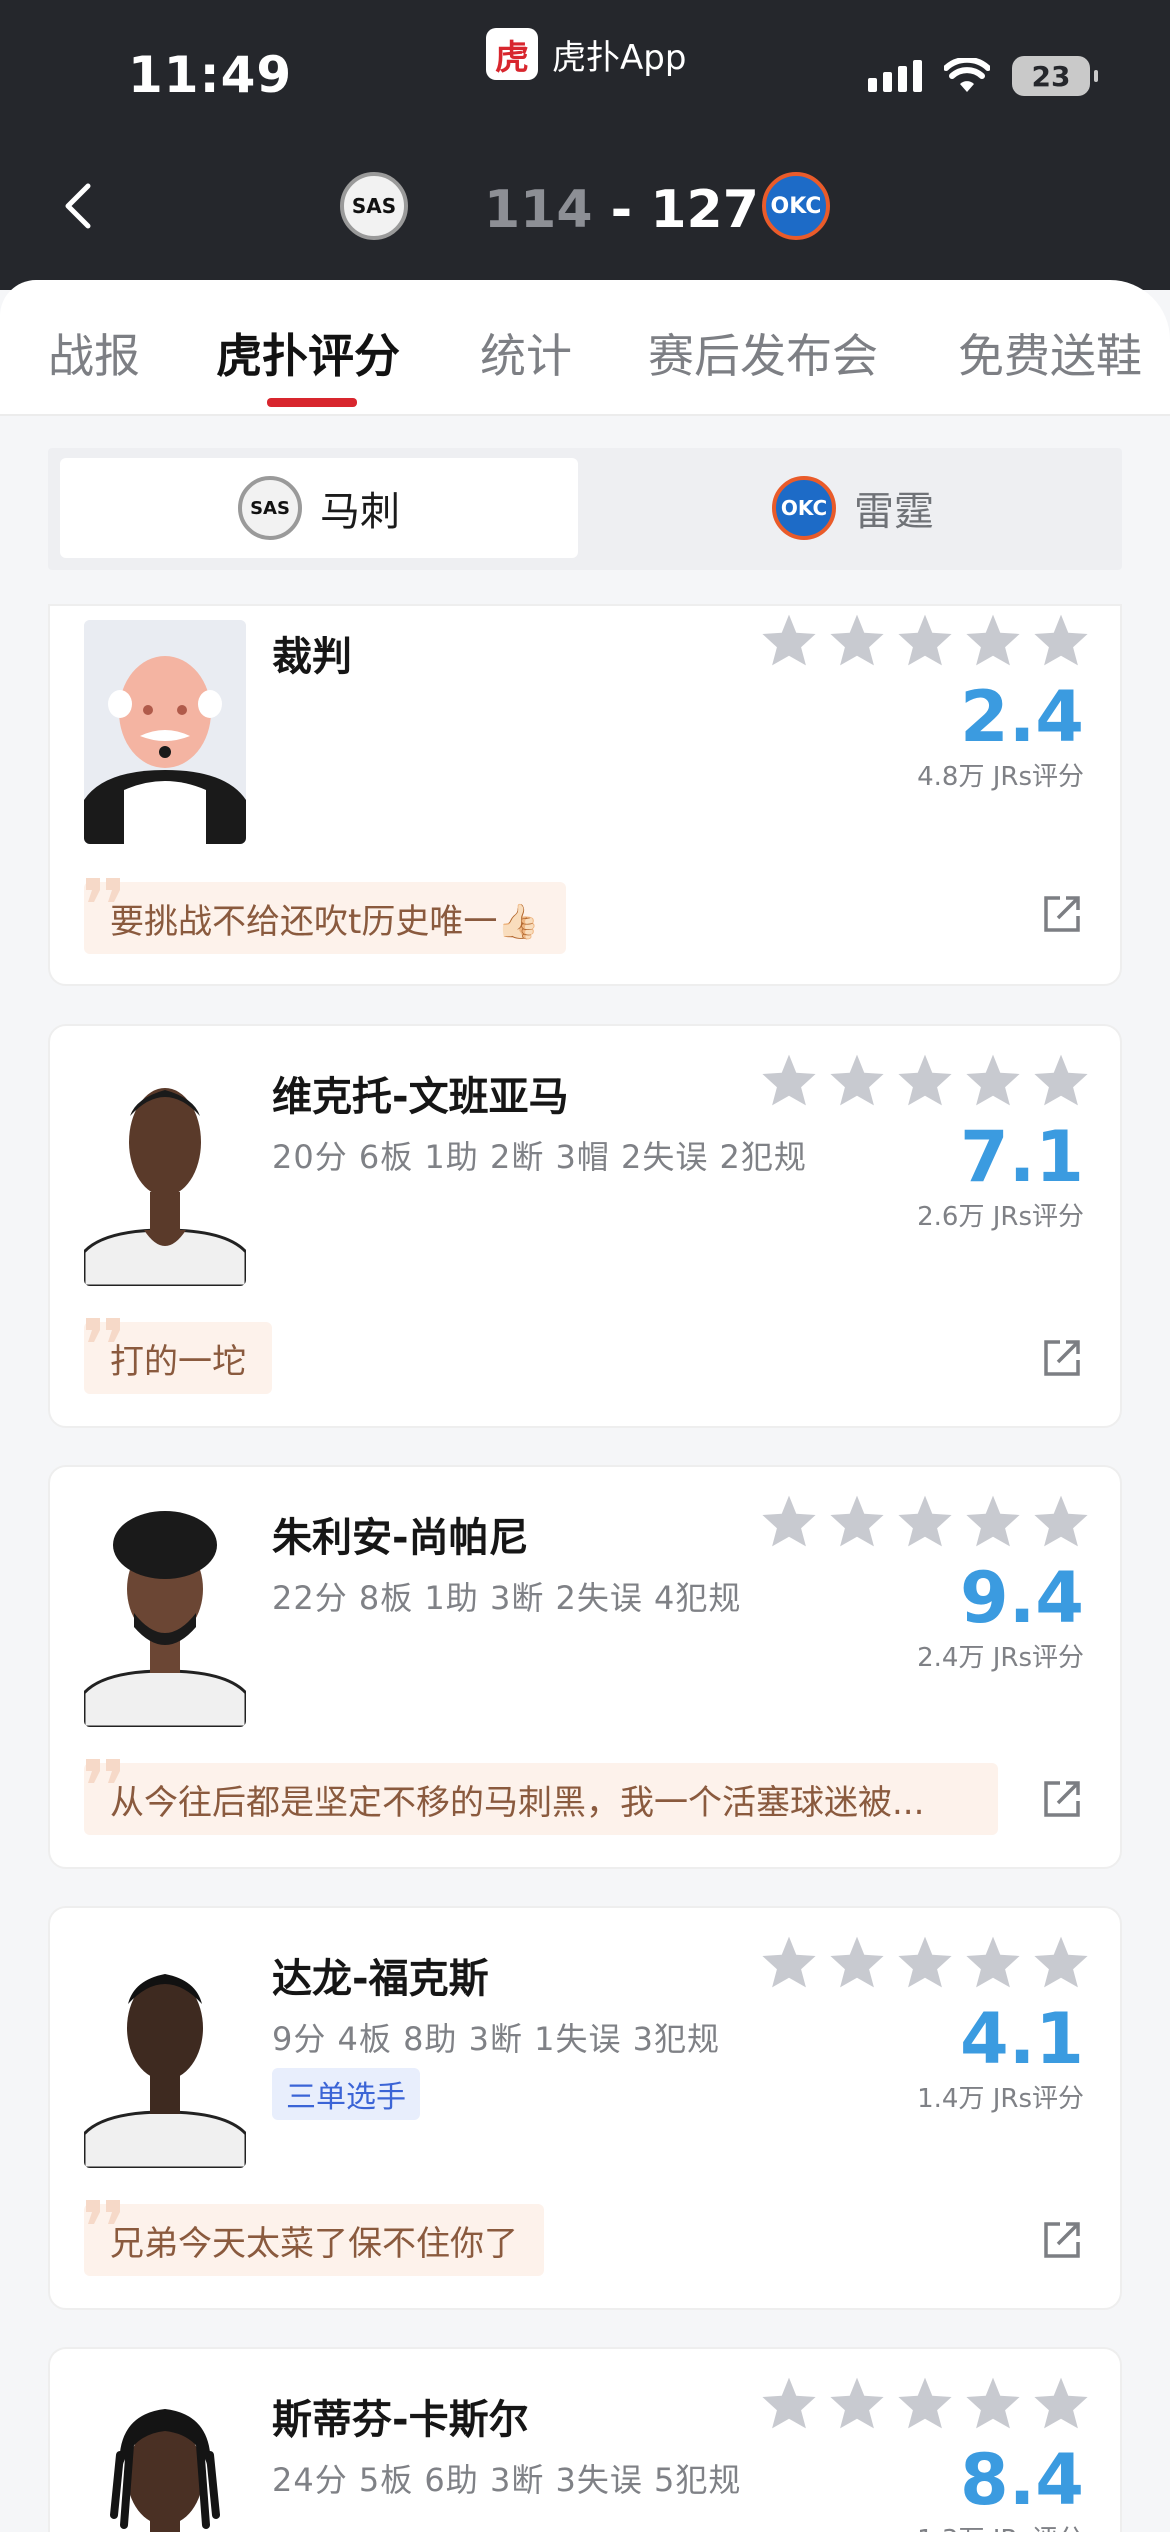 The height and width of the screenshot is (2532, 1170). I want to click on referee-avatar, so click(165, 732).